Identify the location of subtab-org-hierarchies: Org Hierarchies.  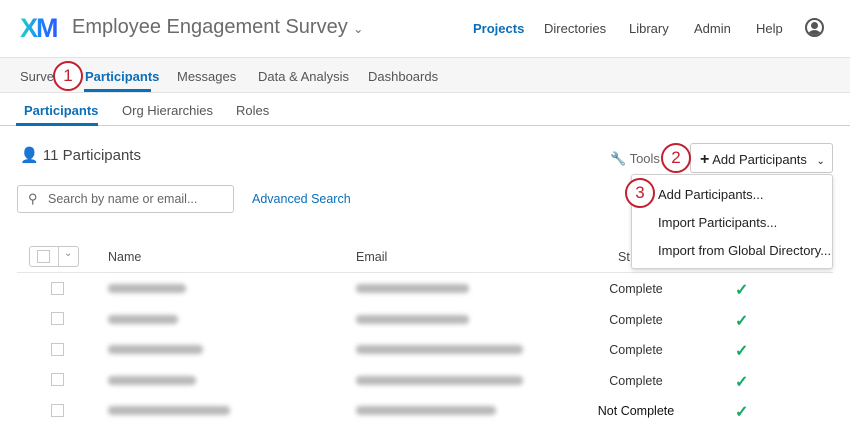
(167, 110).